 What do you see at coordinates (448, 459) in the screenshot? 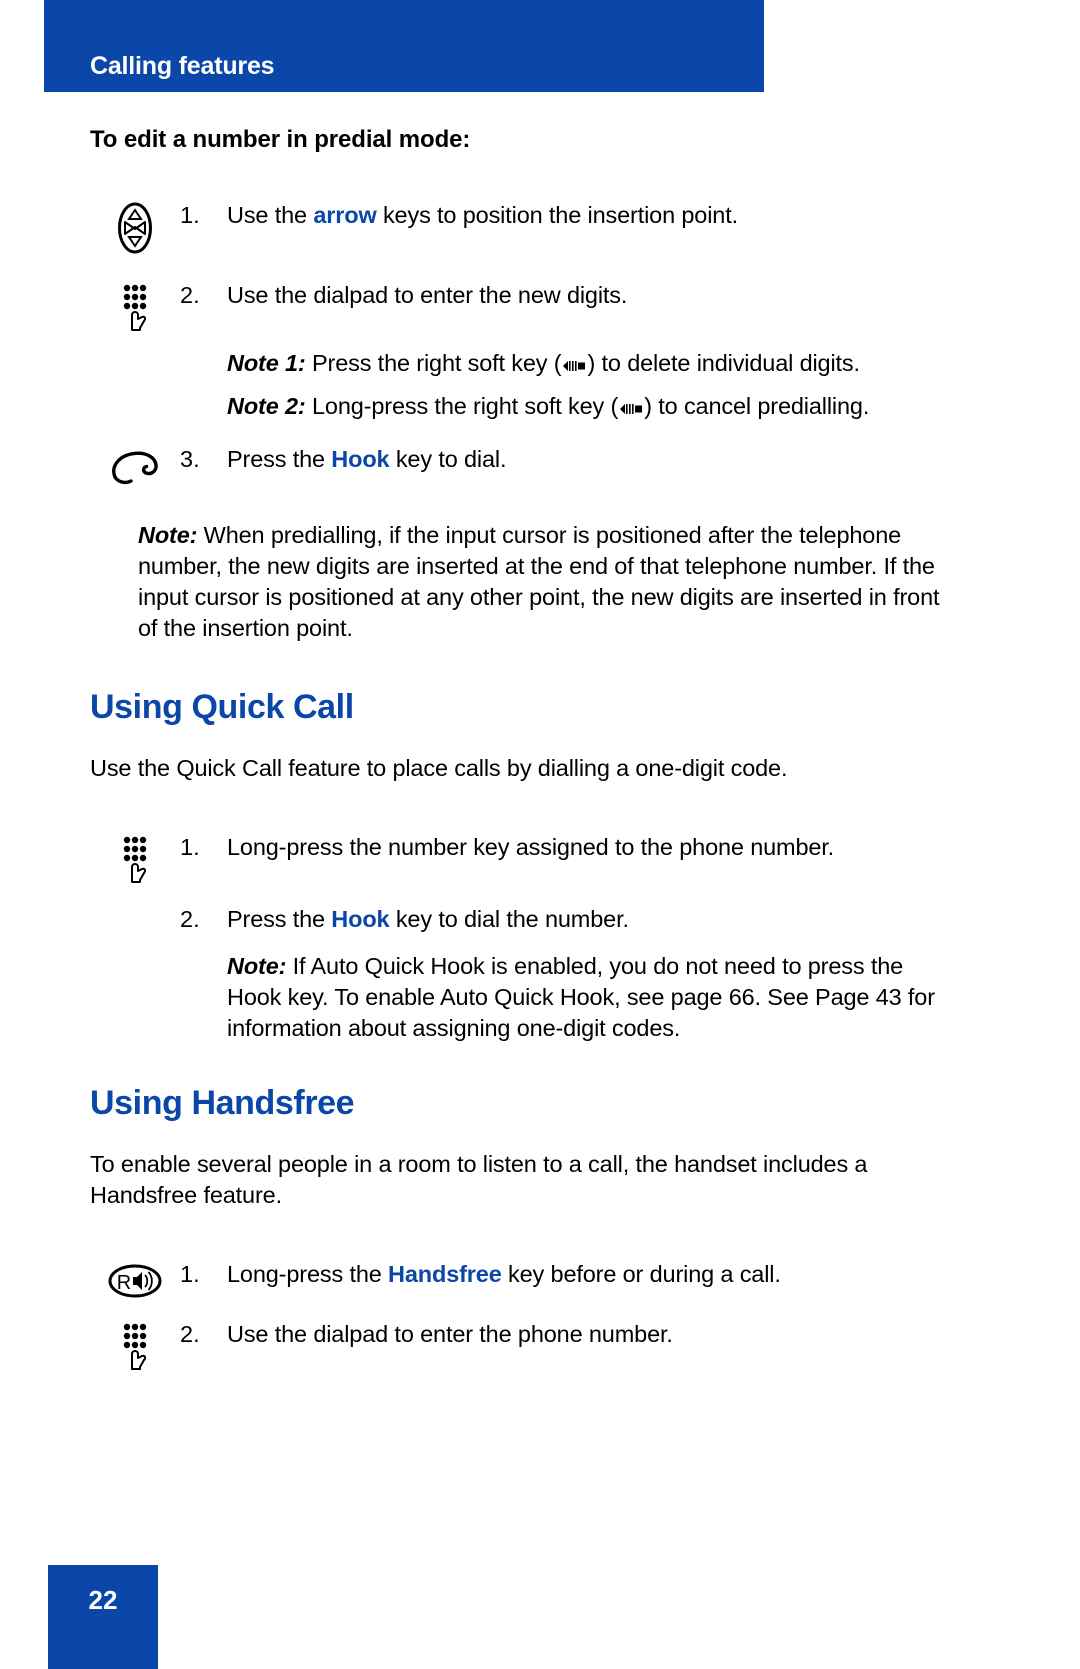
I see `step-text-after: key to dial.` at bounding box center [448, 459].